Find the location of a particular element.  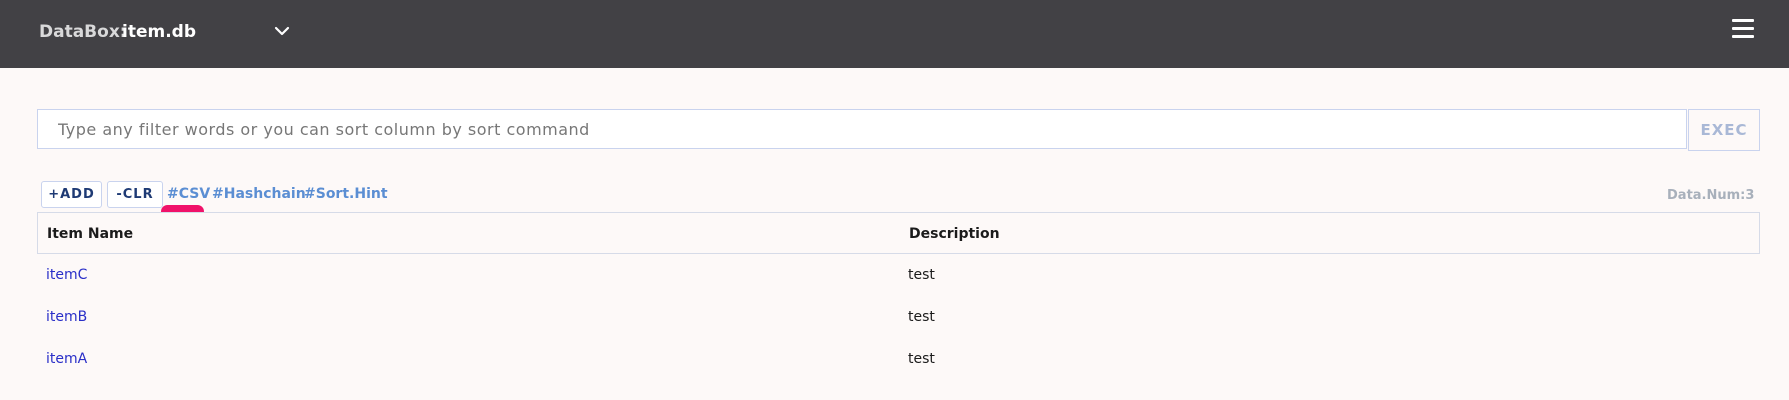

hashchain-link: #Hashchain is located at coordinates (259, 194).